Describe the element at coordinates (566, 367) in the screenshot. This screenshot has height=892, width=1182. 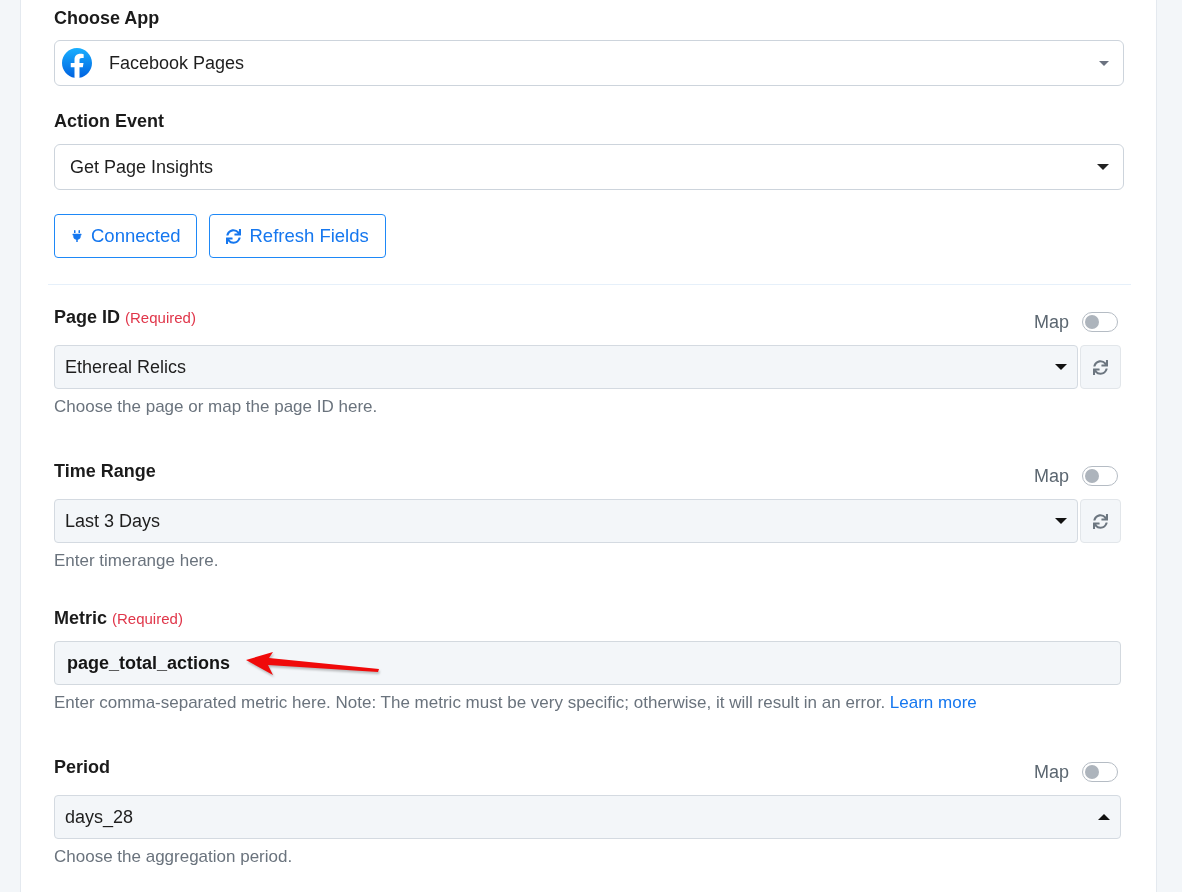
I see `dropdown-select: Ethereal Relics` at that location.